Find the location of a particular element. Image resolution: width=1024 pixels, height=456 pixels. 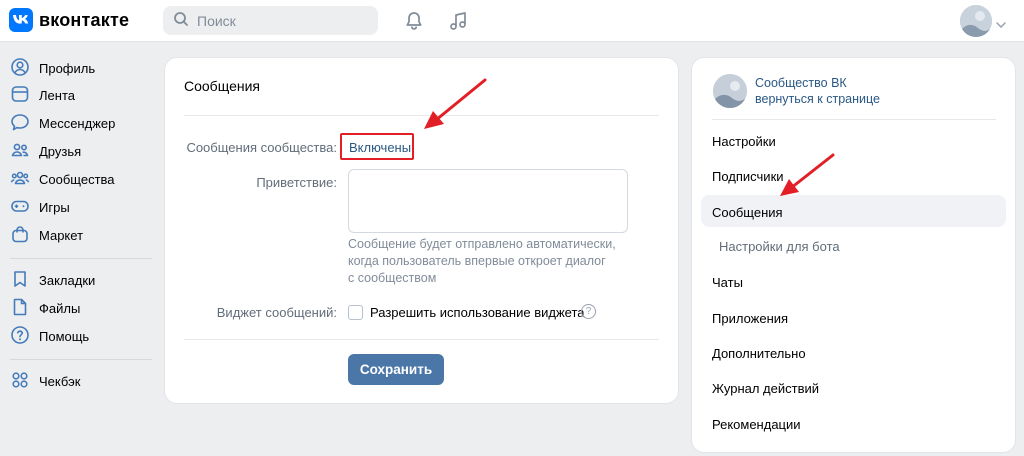

nav-item-help: Помощь is located at coordinates (49, 336).